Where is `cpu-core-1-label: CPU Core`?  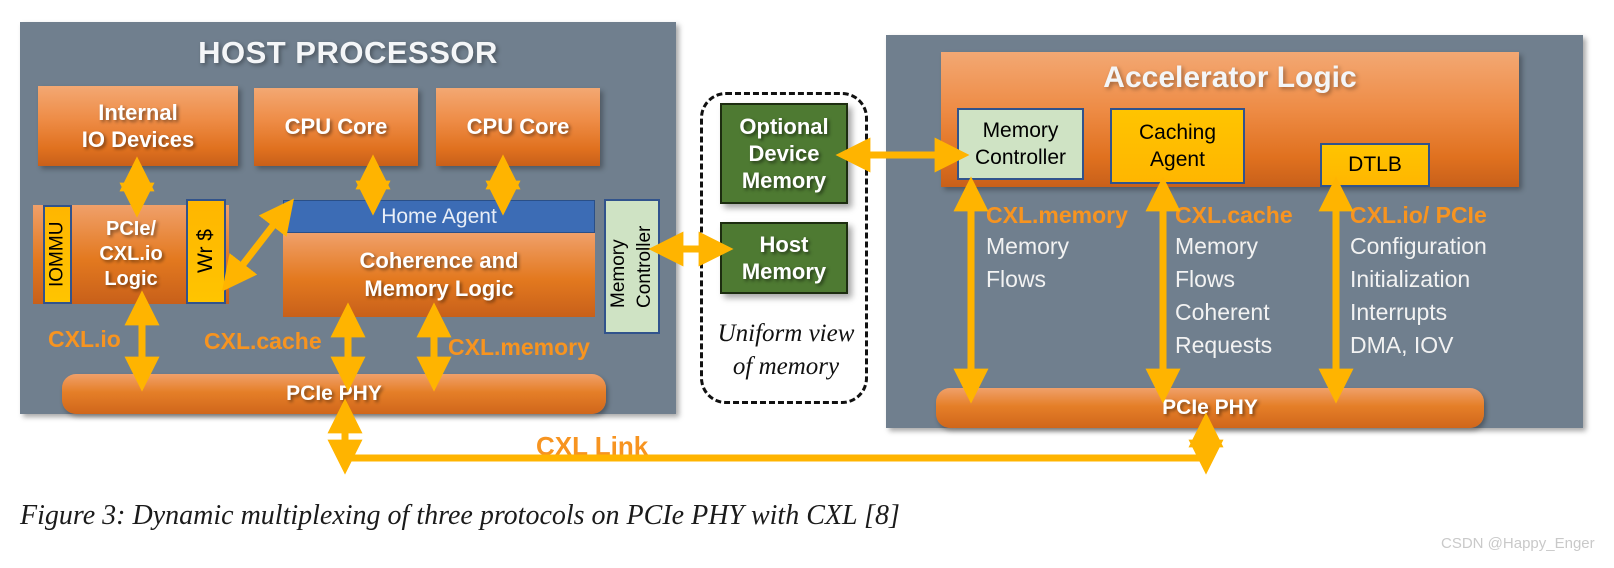
cpu-core-1-label: CPU Core is located at coordinates (336, 126).